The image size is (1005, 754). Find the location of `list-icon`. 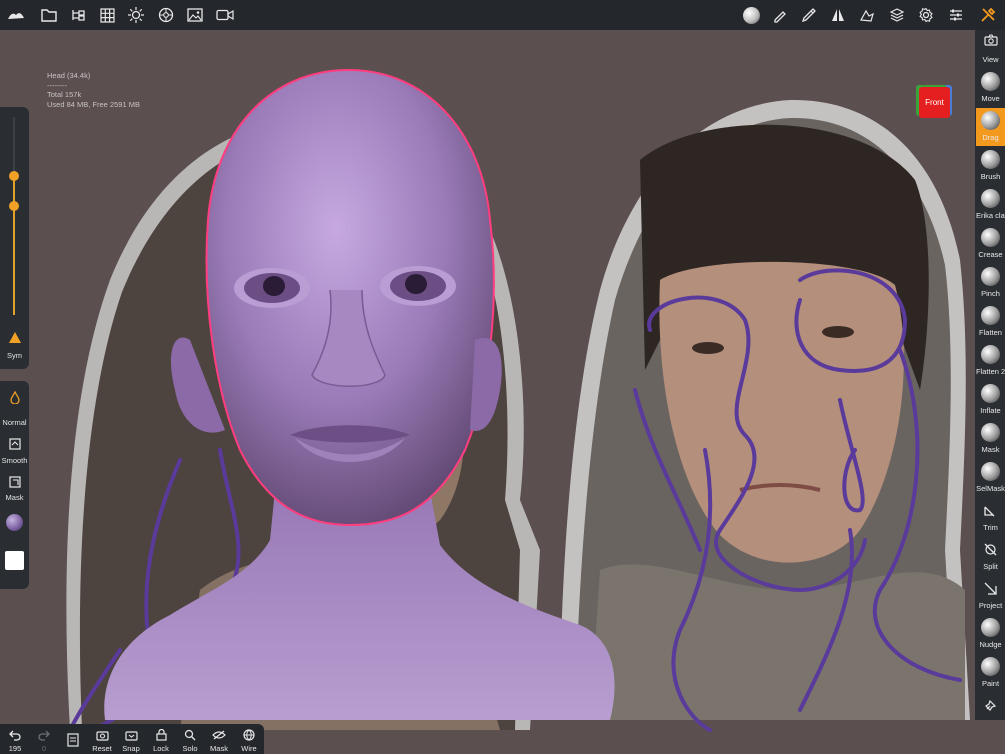

list-icon is located at coordinates (73, 740).